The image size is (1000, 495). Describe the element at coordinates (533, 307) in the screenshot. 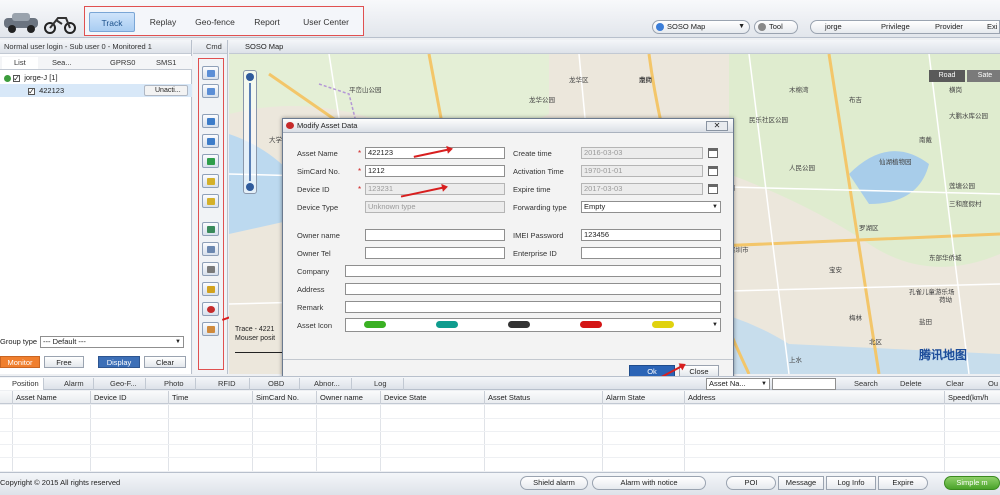

I see `remark-input` at that location.